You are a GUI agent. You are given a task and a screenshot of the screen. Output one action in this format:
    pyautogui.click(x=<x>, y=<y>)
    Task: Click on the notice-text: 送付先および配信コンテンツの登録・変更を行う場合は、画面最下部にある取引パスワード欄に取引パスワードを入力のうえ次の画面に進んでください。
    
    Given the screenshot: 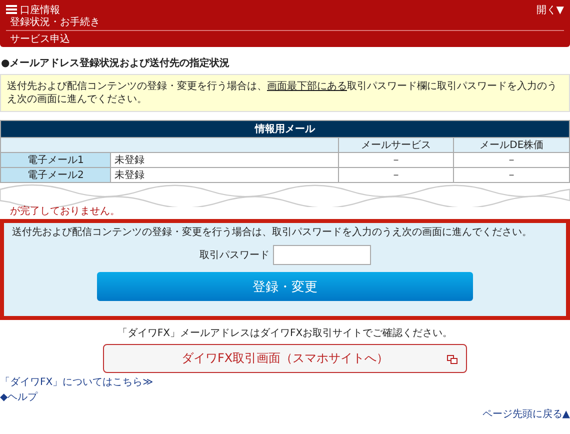 What is the action you would take?
    pyautogui.click(x=285, y=93)
    